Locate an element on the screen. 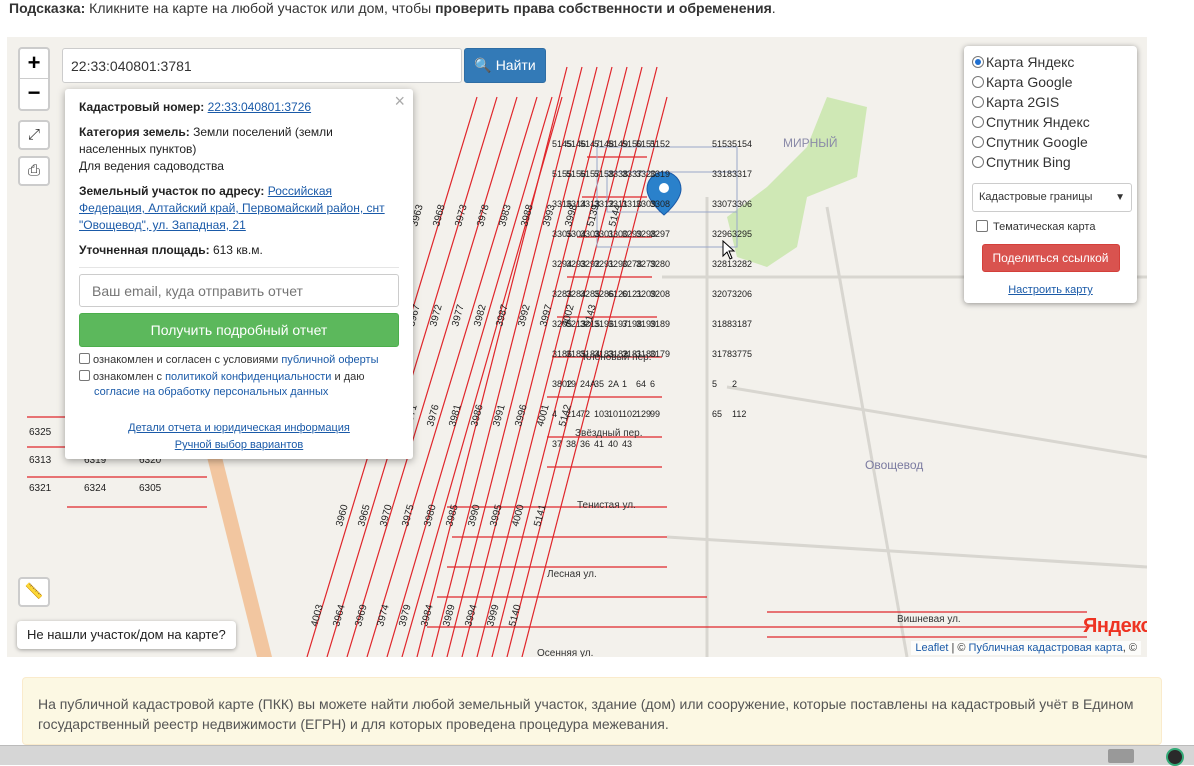 The width and height of the screenshot is (1194, 766). parcel-label: 1 is located at coordinates (624, 384).